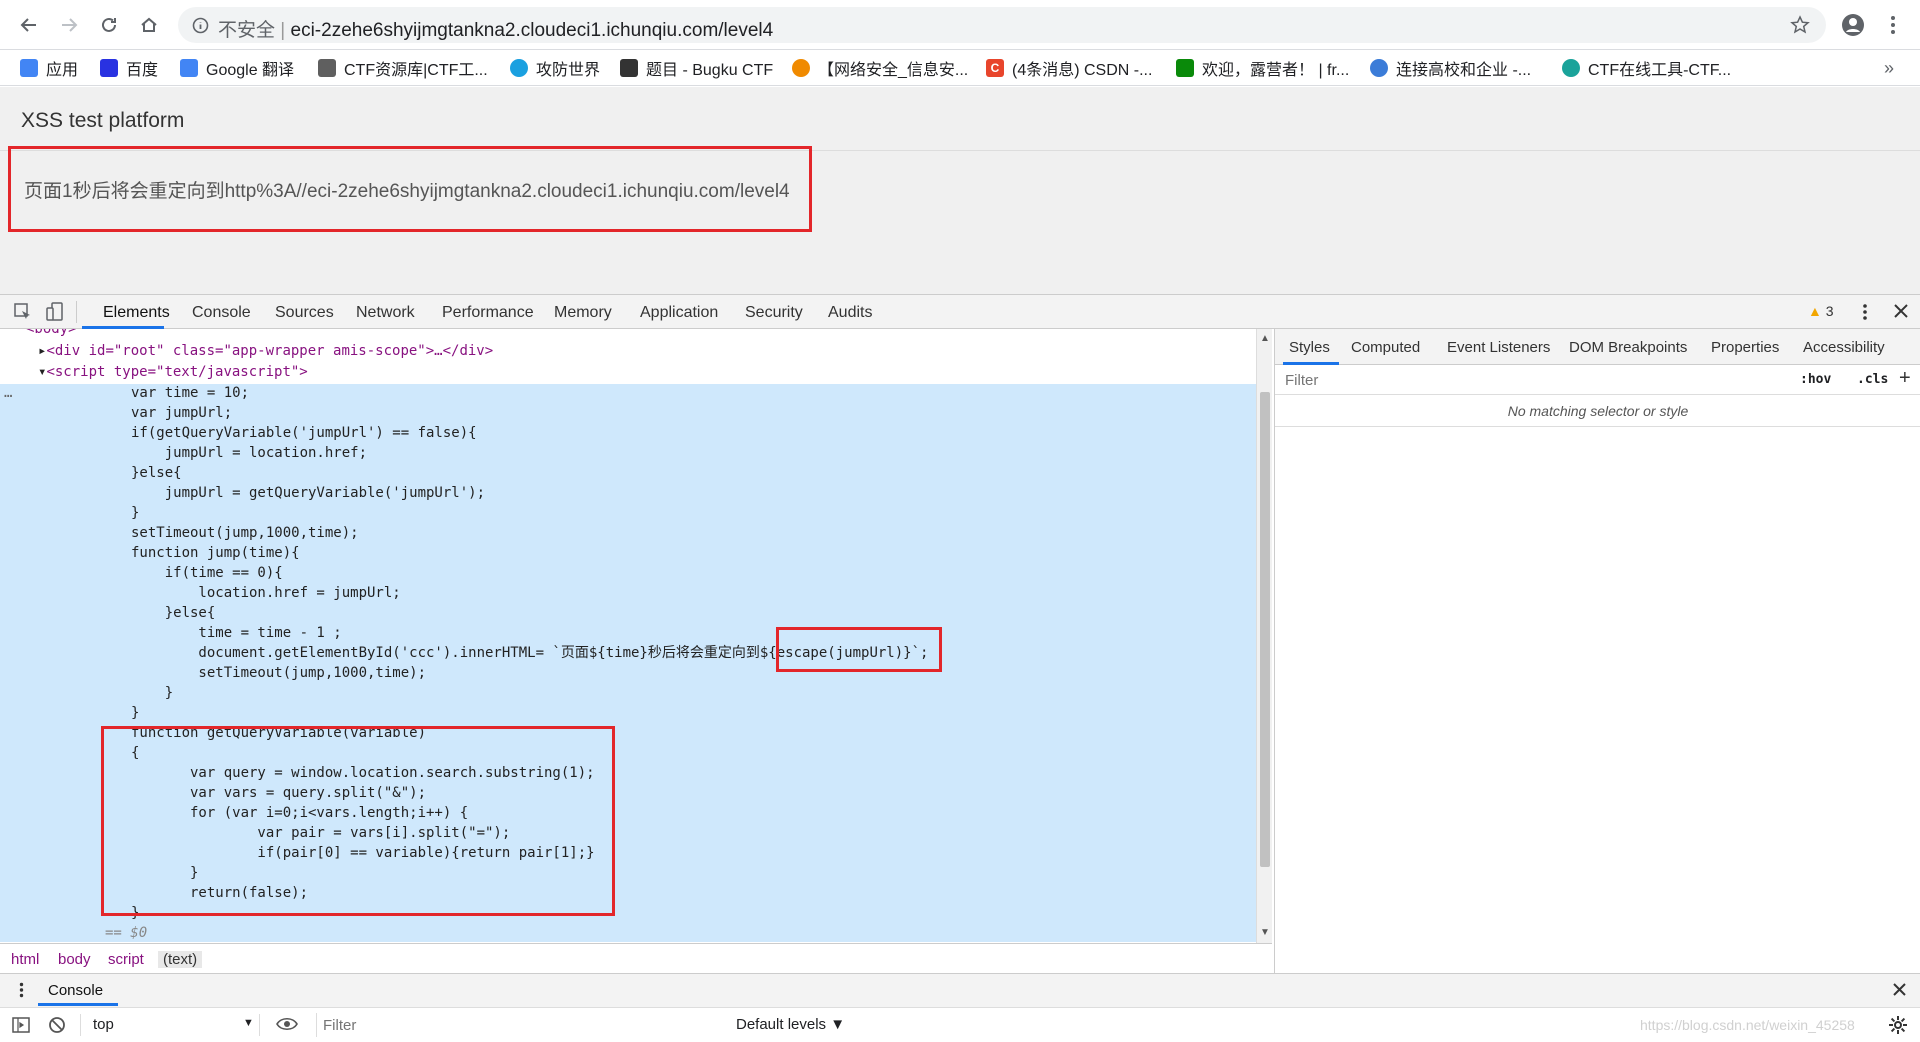 The height and width of the screenshot is (1042, 1920). Describe the element at coordinates (287, 1024) in the screenshot. I see `eye-icon` at that location.